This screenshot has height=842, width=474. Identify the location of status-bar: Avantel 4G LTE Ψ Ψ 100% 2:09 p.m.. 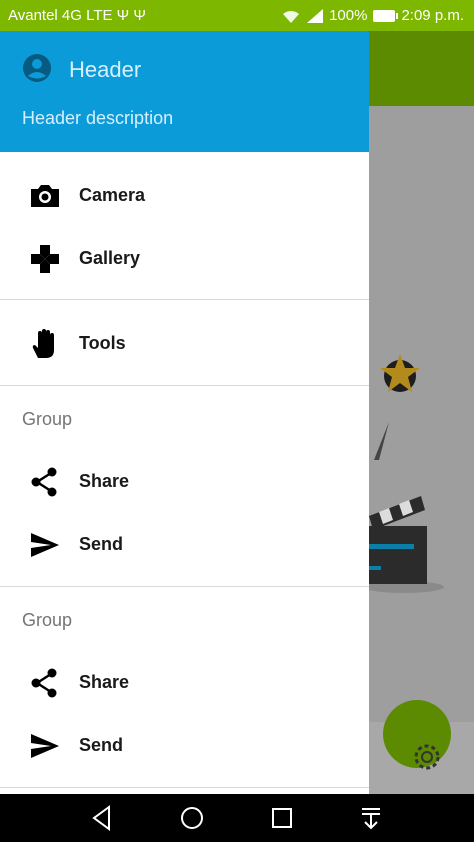
(237, 15).